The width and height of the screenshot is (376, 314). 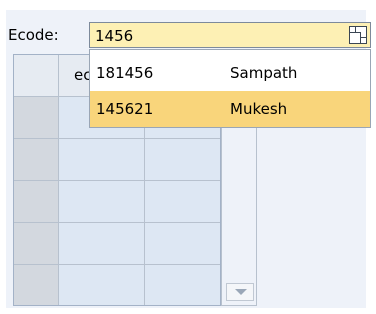 I want to click on suggestion-name: Sampath, so click(x=264, y=73).